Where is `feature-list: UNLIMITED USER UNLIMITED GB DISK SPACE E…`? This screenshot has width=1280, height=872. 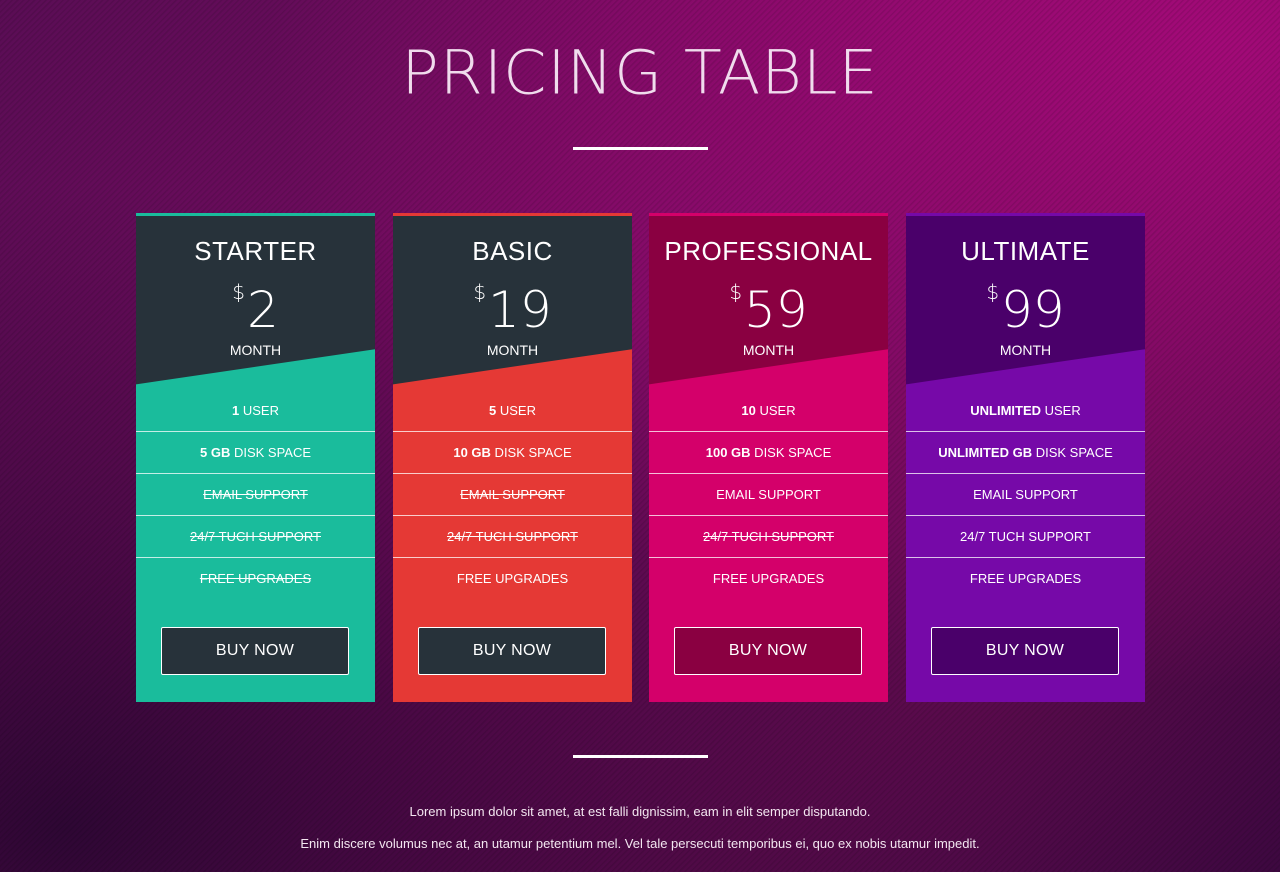 feature-list: UNLIMITED USER UNLIMITED GB DISK SPACE E… is located at coordinates (1025, 495).